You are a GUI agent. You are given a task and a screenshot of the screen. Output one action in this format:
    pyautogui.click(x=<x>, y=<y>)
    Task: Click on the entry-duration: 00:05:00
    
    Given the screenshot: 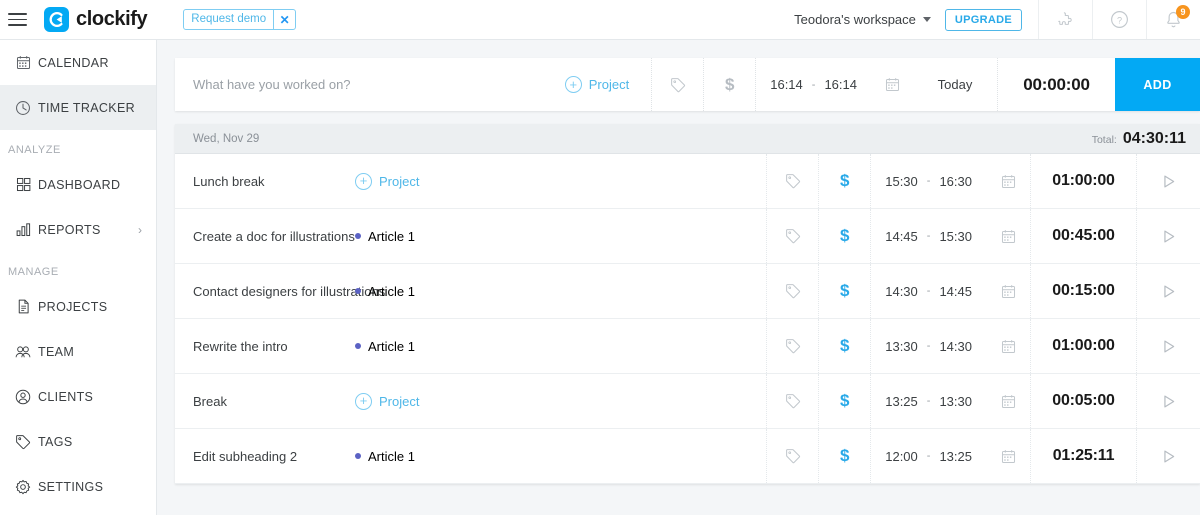 What is the action you would take?
    pyautogui.click(x=1083, y=401)
    